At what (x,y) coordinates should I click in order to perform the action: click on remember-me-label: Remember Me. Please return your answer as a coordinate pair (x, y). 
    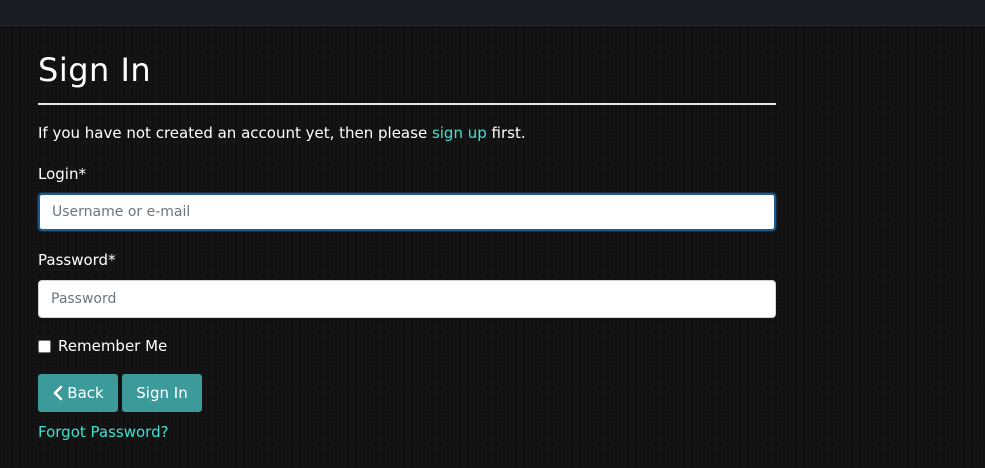
    Looking at the image, I should click on (113, 346).